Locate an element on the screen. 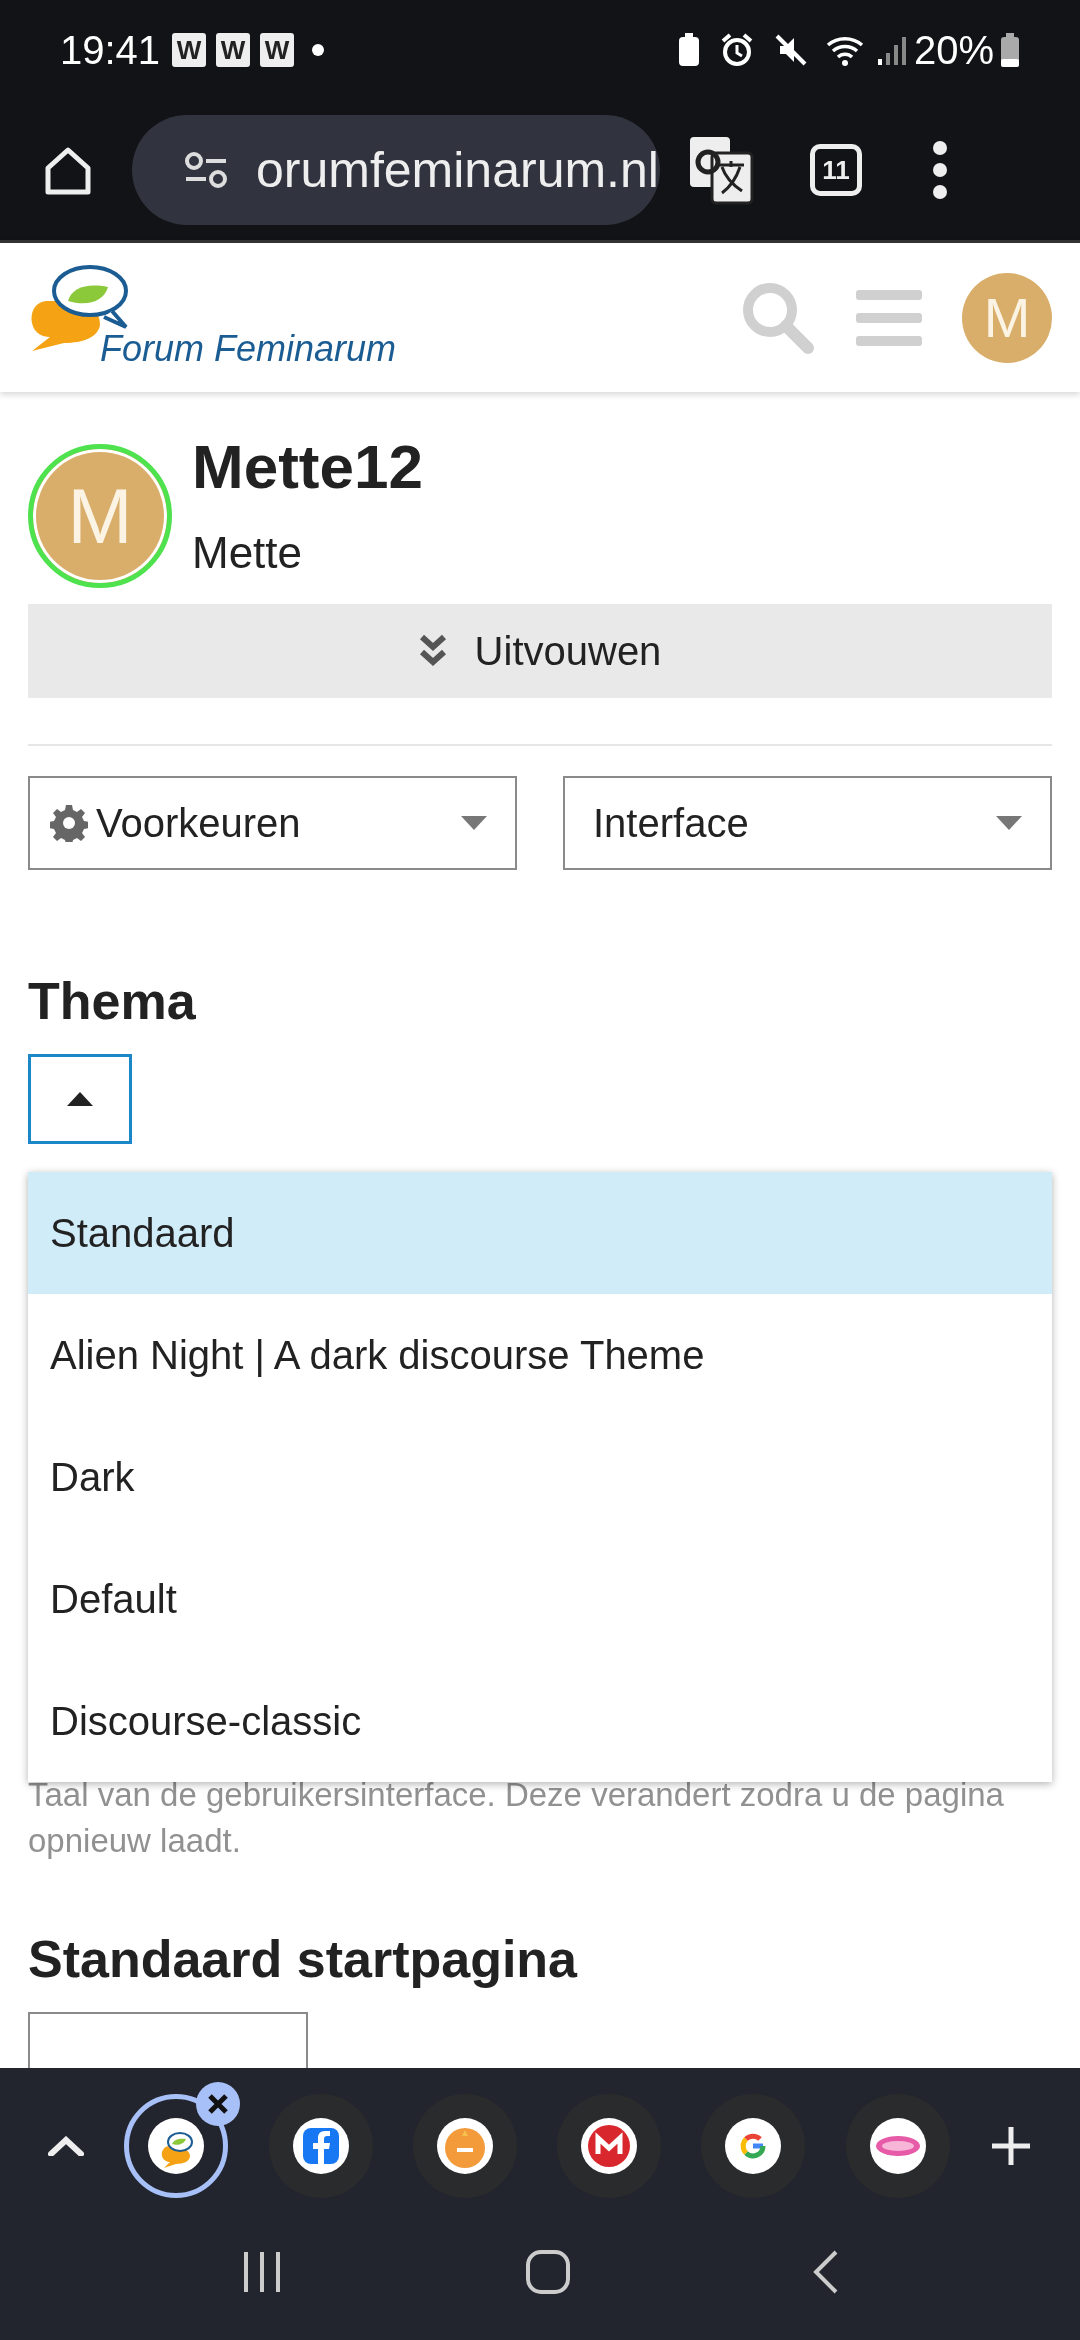 The width and height of the screenshot is (1080, 2340). gear-icon is located at coordinates (69, 823).